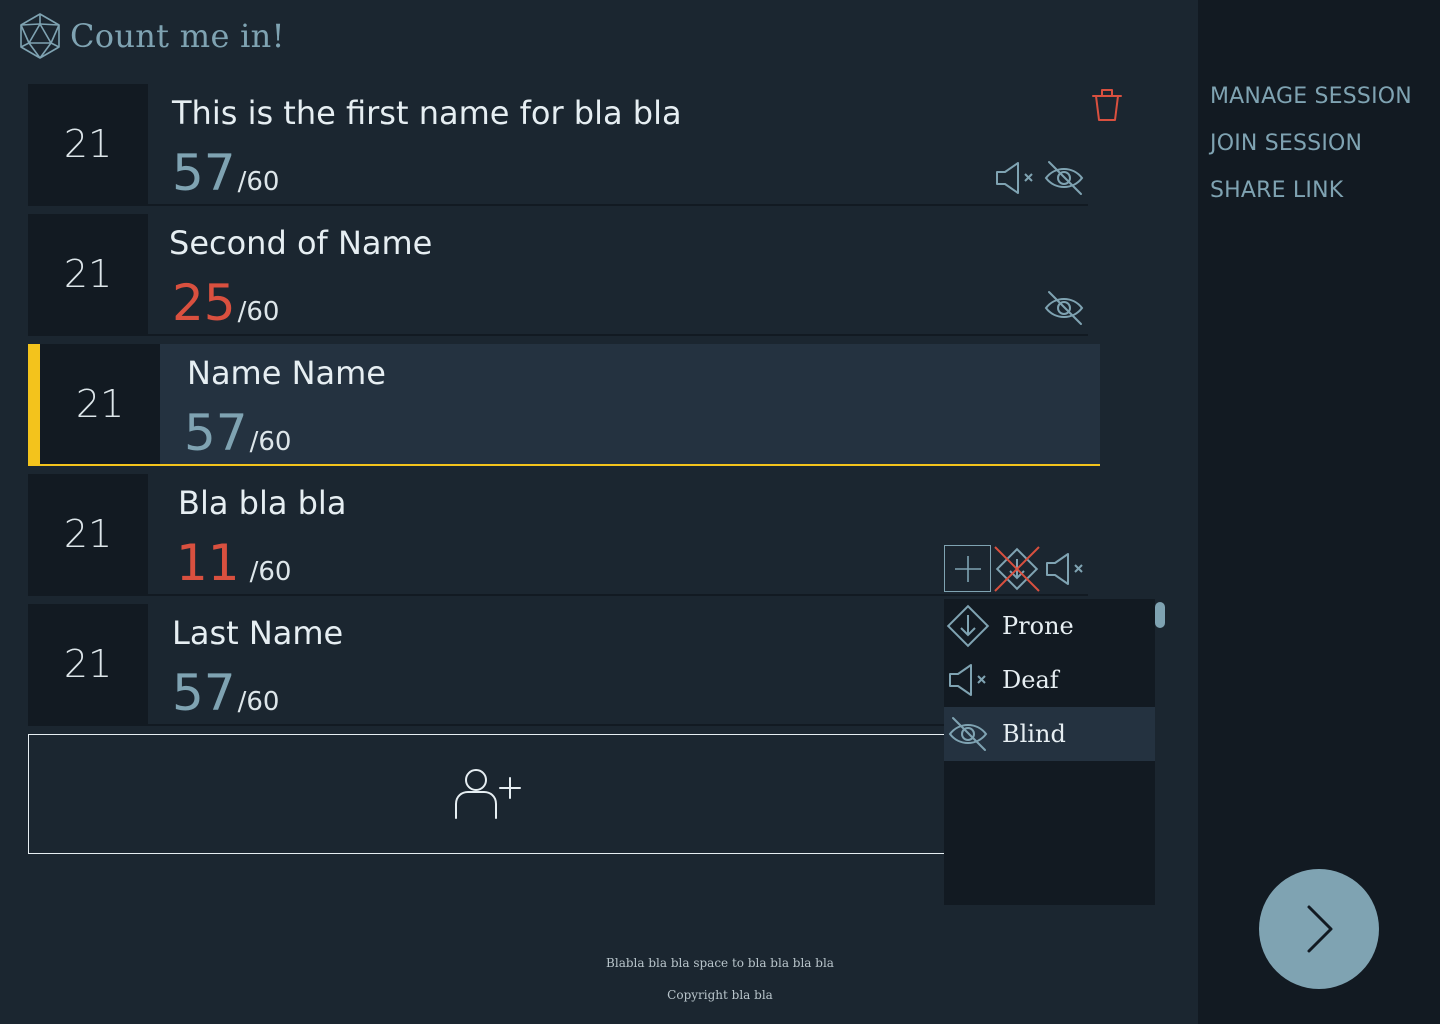 The width and height of the screenshot is (1440, 1024). I want to click on prone-condition-button-disabled, so click(1017, 569).